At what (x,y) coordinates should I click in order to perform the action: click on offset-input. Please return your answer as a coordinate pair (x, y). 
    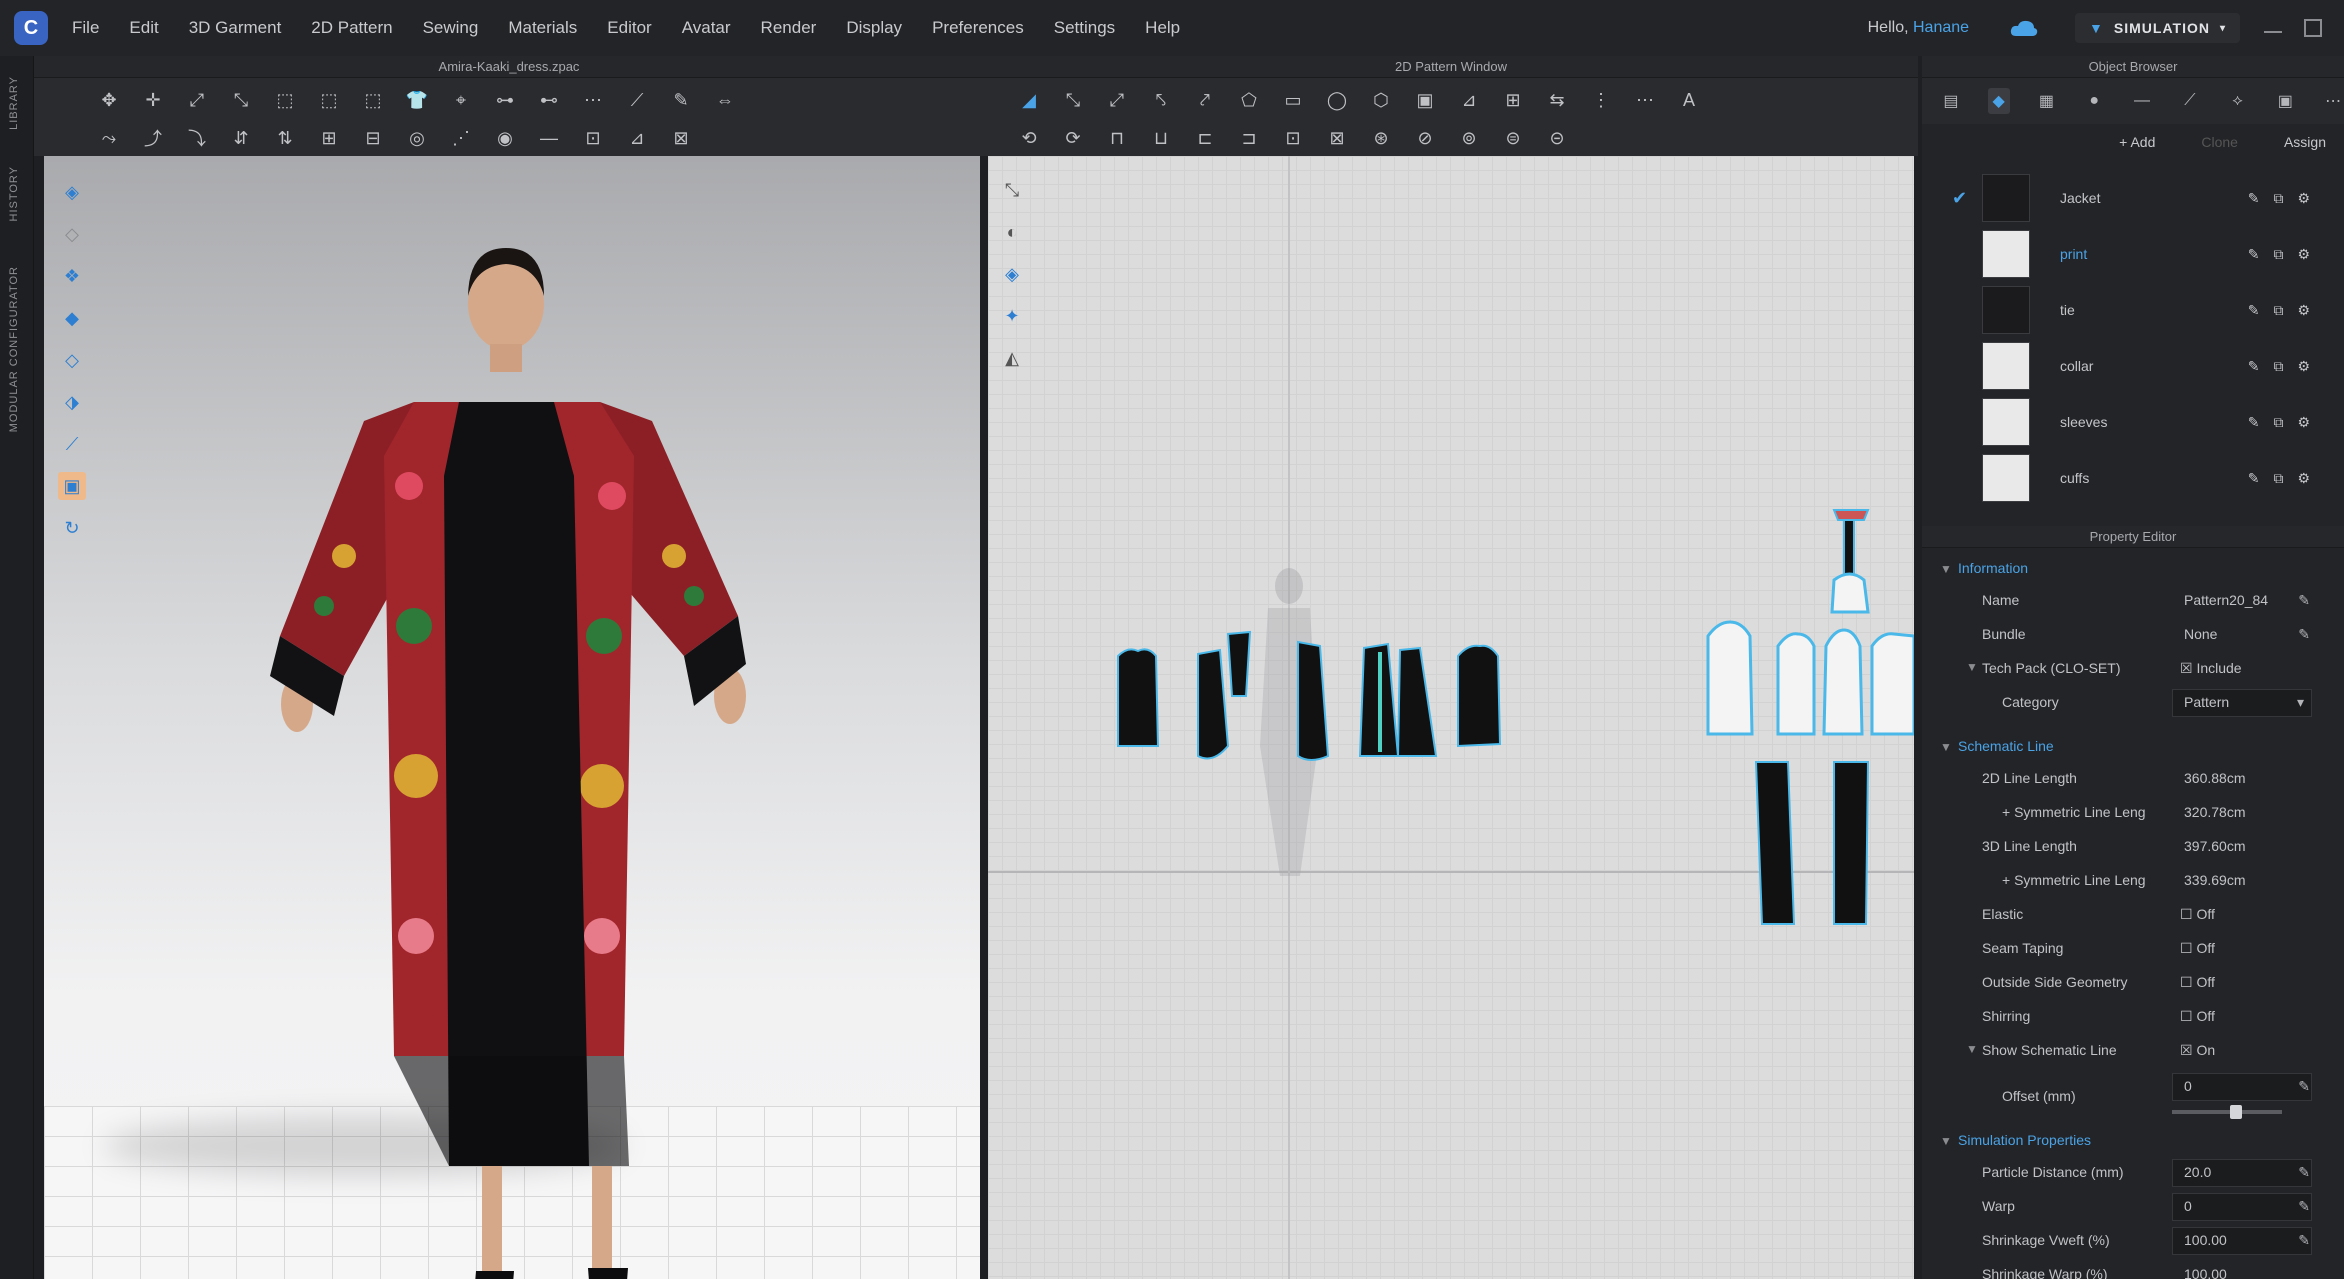
    Looking at the image, I should click on (2242, 1087).